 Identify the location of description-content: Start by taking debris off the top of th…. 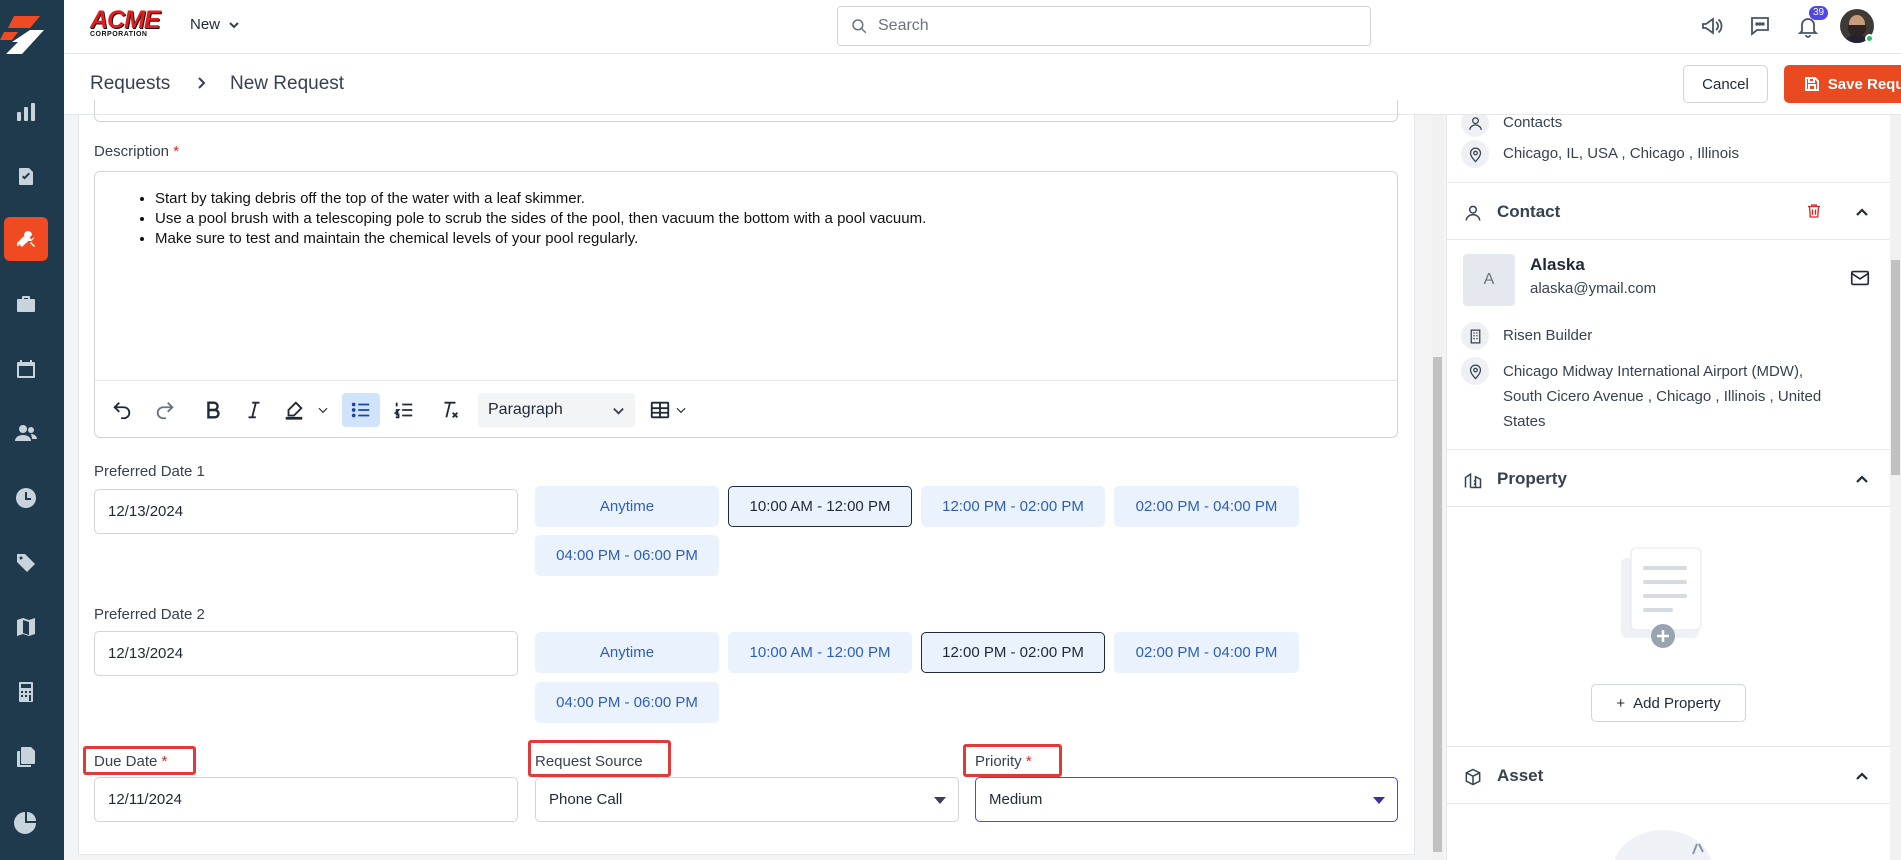
(540, 219).